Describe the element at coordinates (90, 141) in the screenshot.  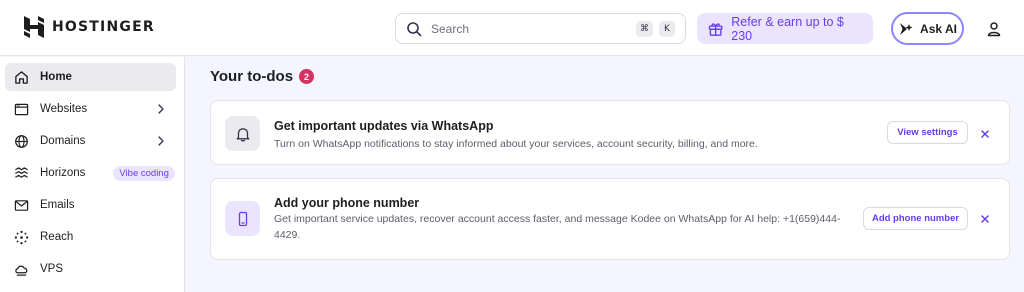
I see `sidebar-item-domains: Domains` at that location.